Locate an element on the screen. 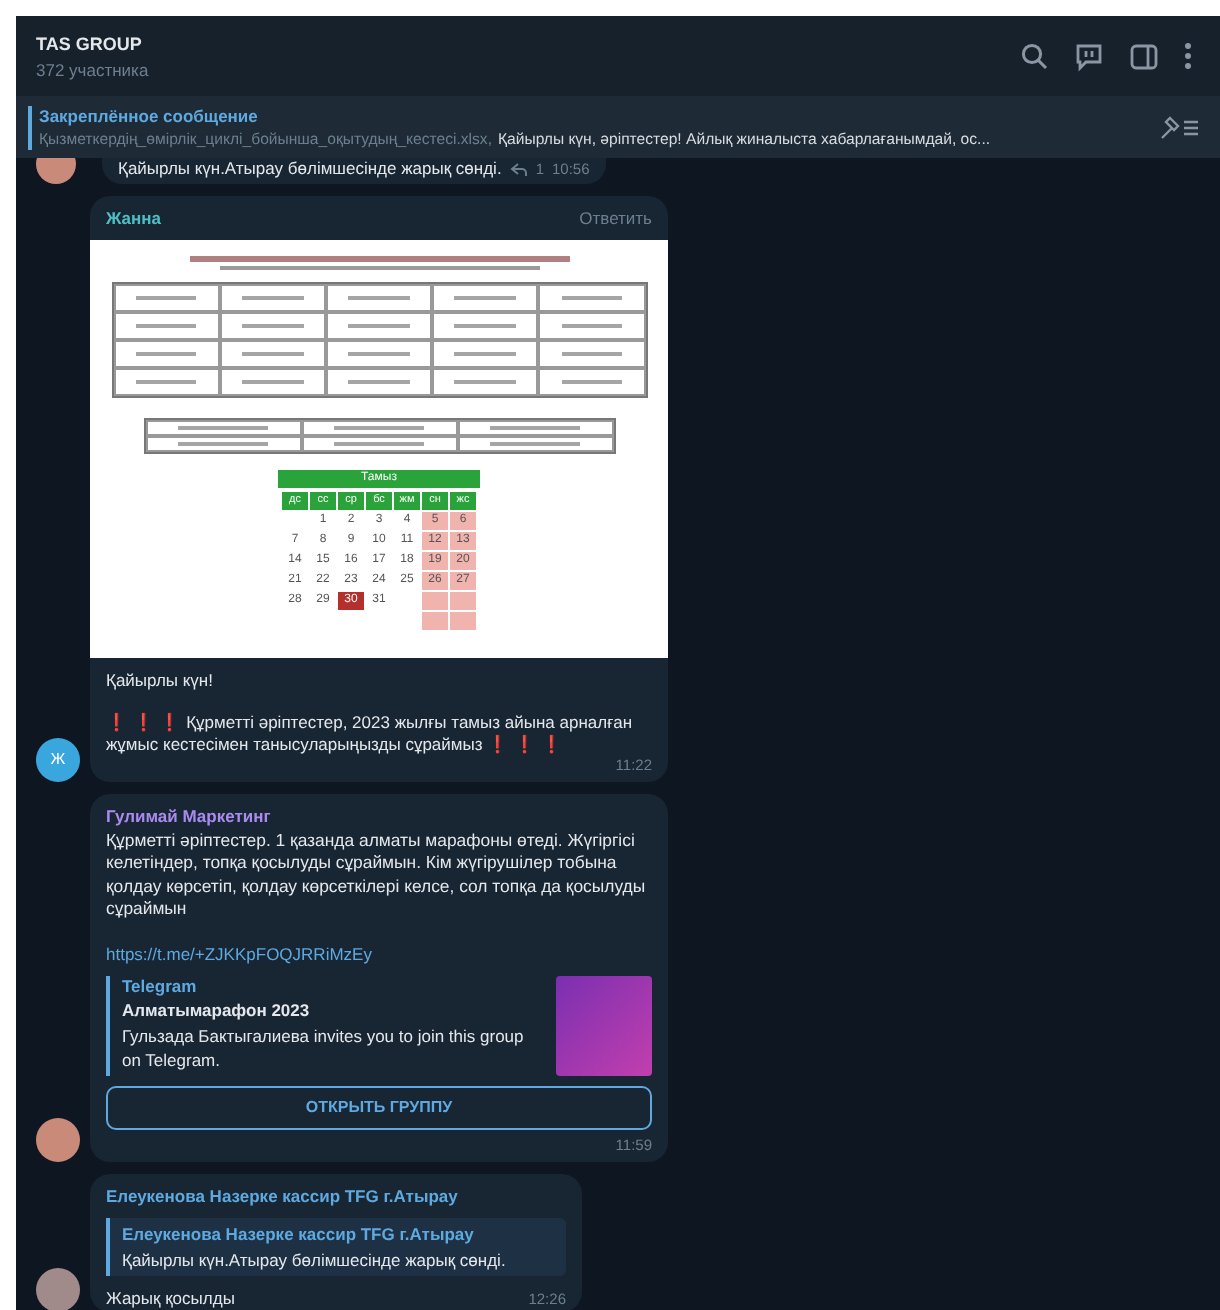  more-icon is located at coordinates (1188, 56).